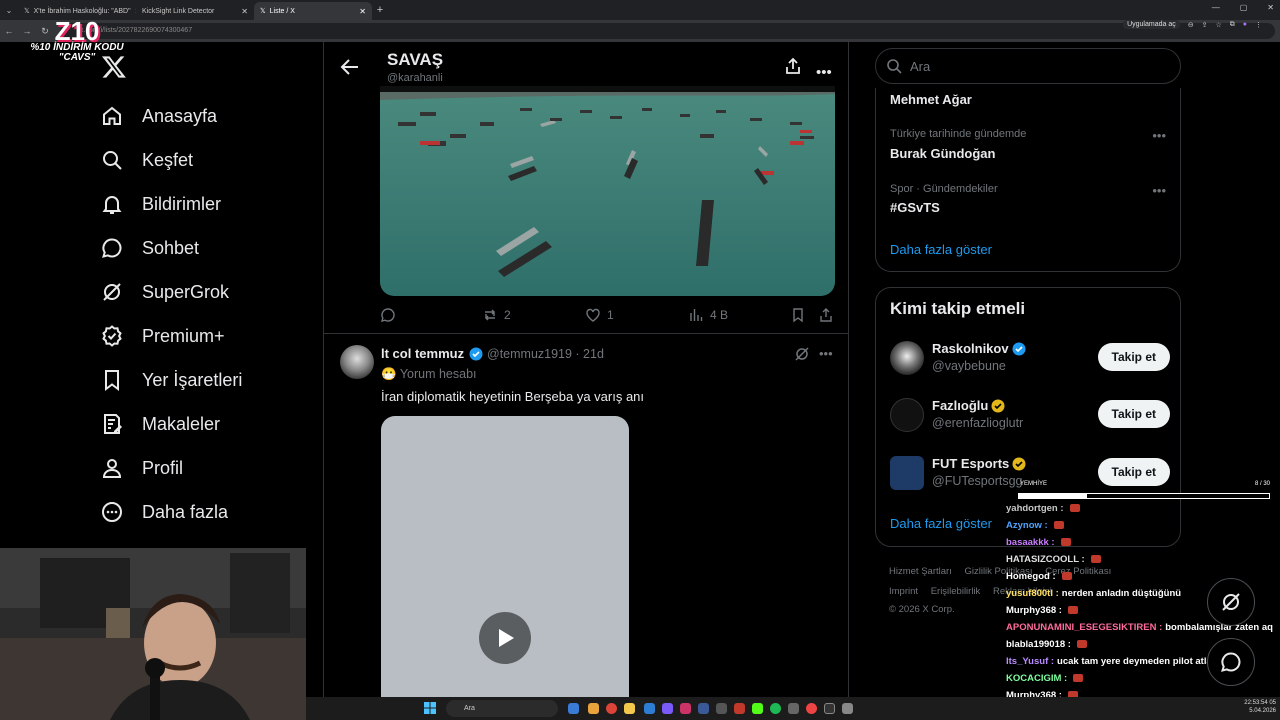 The width and height of the screenshot is (1280, 720). Describe the element at coordinates (775, 708) in the screenshot. I see `spotify-icon` at that location.